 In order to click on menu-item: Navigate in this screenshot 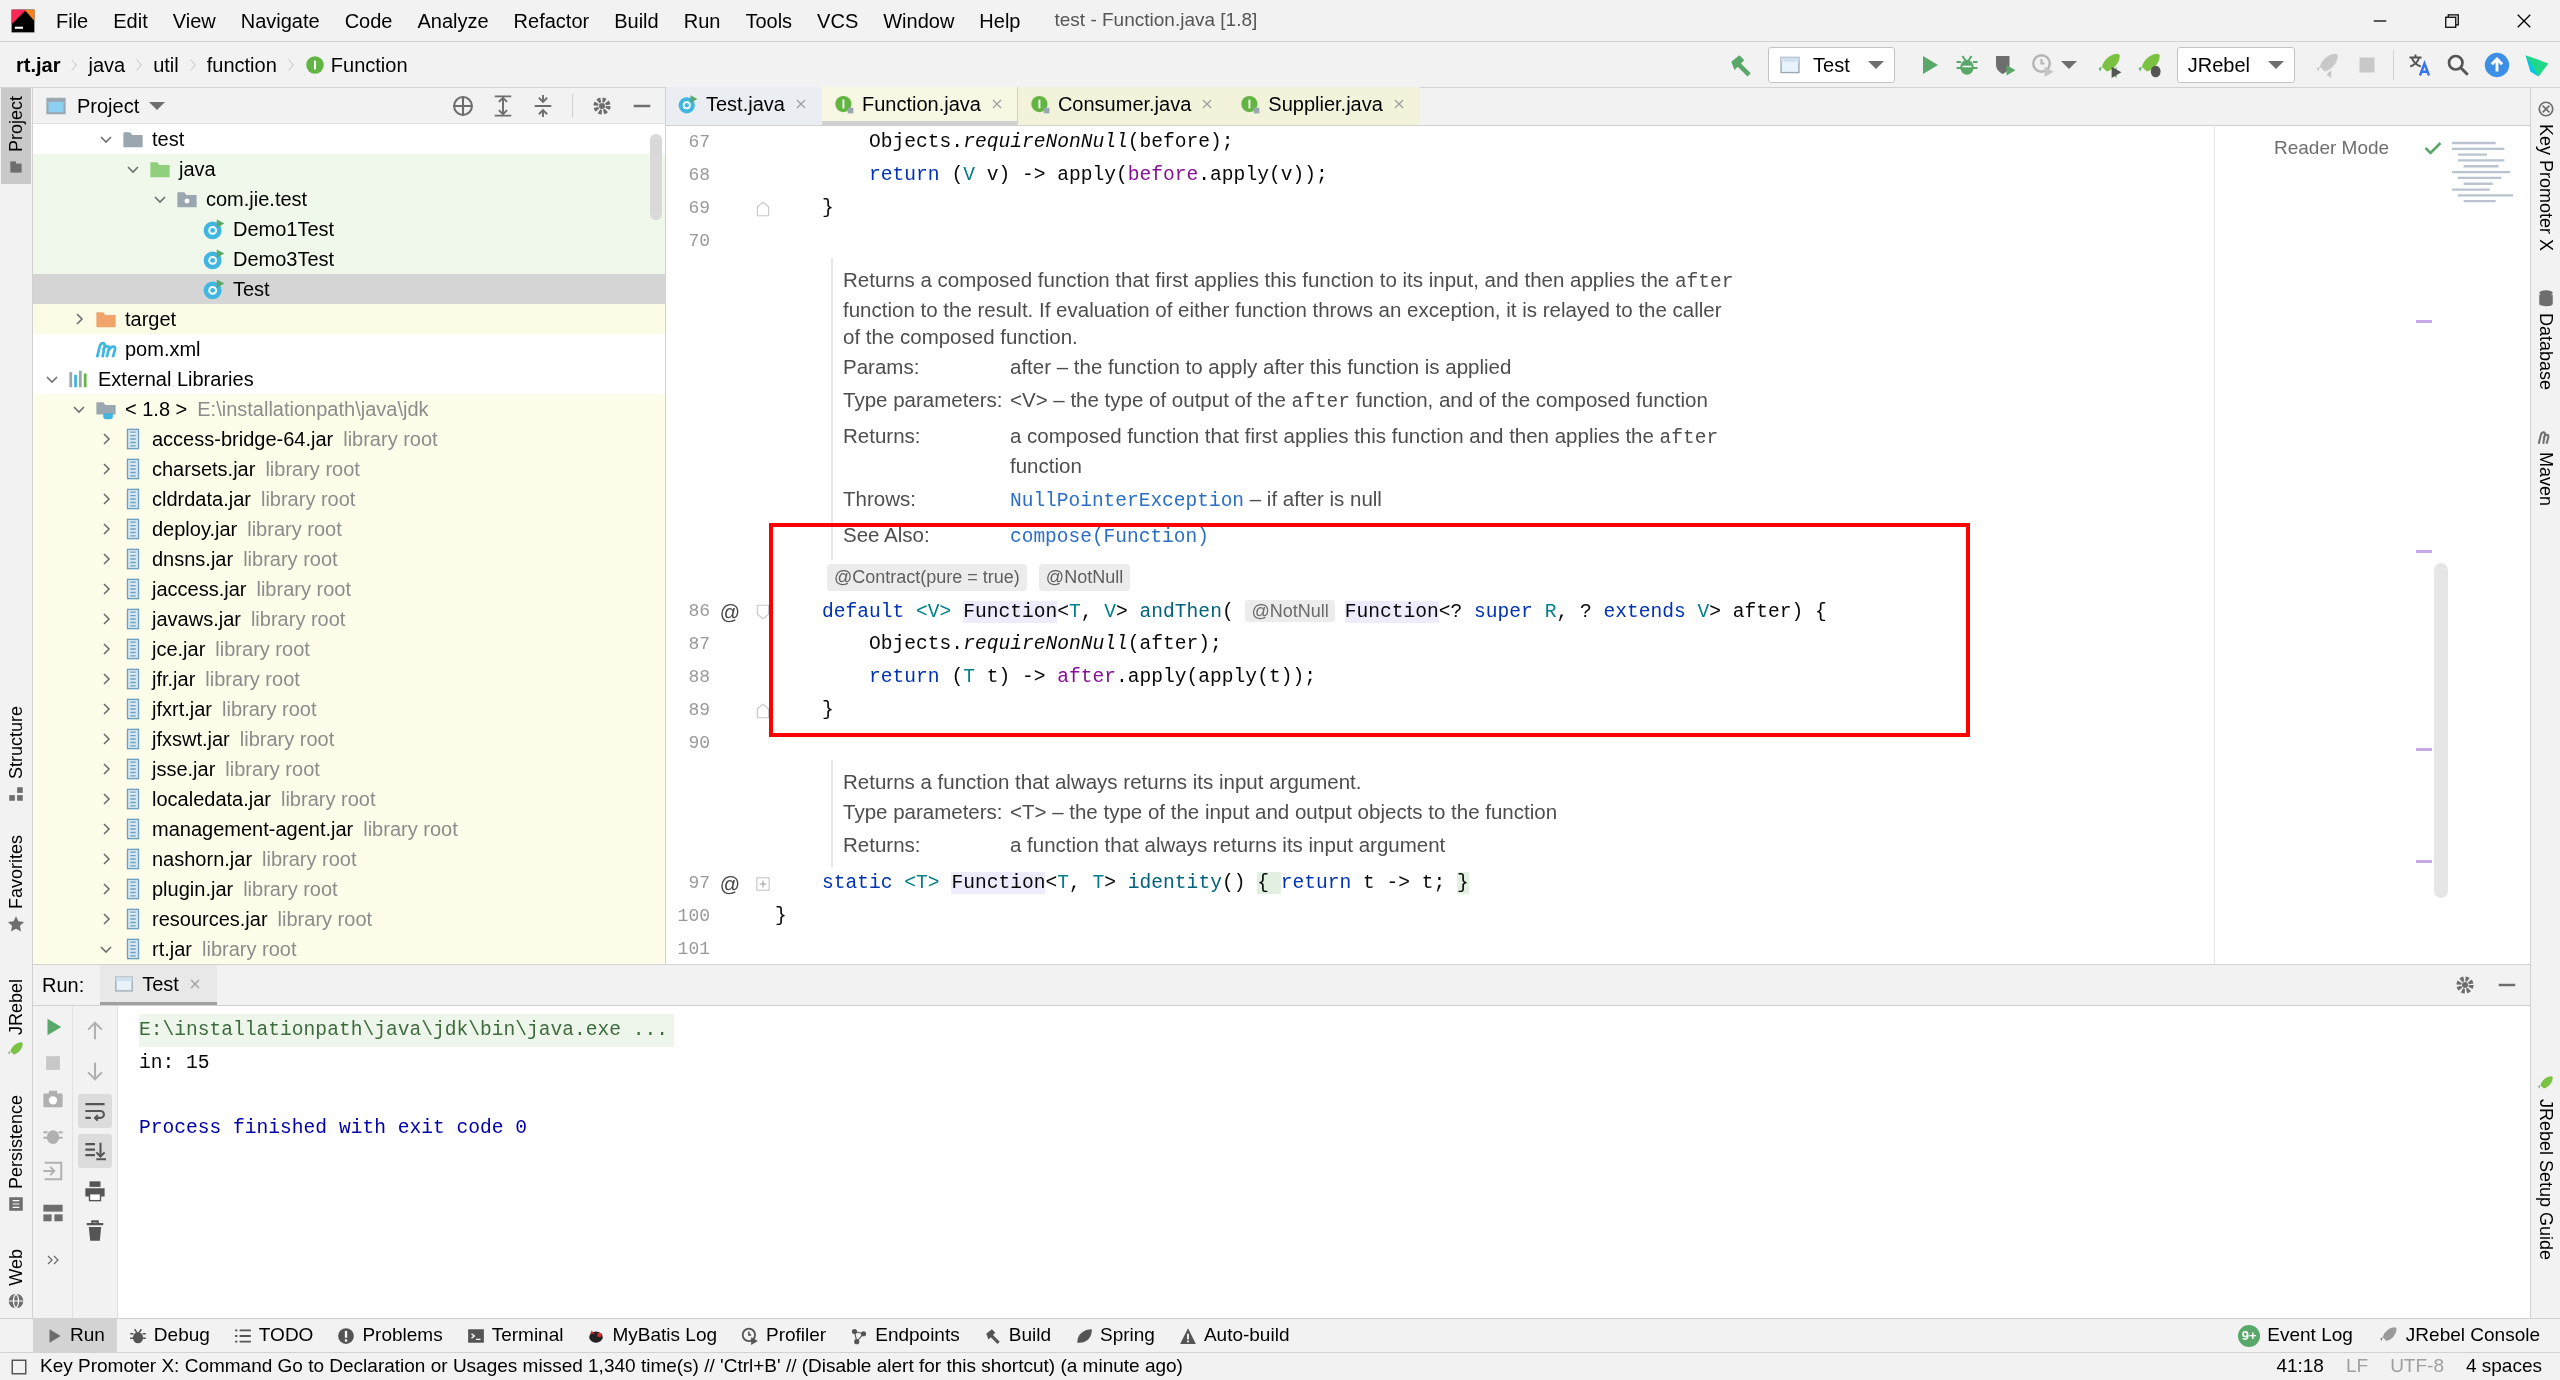, I will do `click(280, 20)`.